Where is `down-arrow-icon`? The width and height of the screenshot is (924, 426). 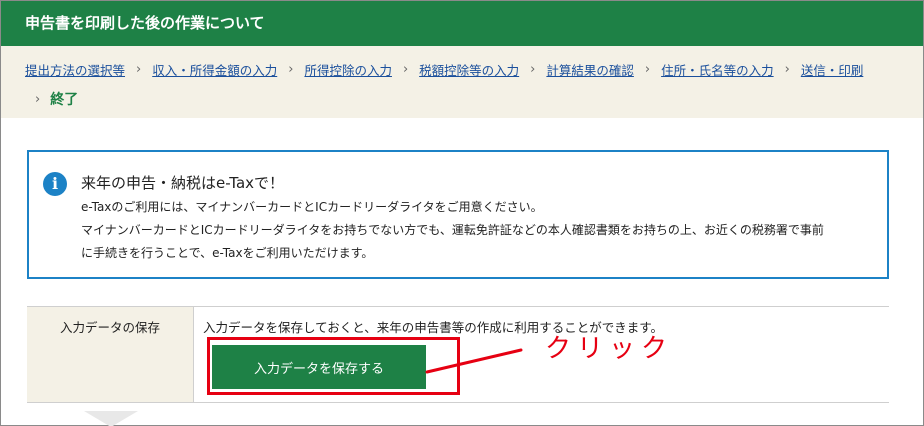
down-arrow-icon is located at coordinates (111, 418).